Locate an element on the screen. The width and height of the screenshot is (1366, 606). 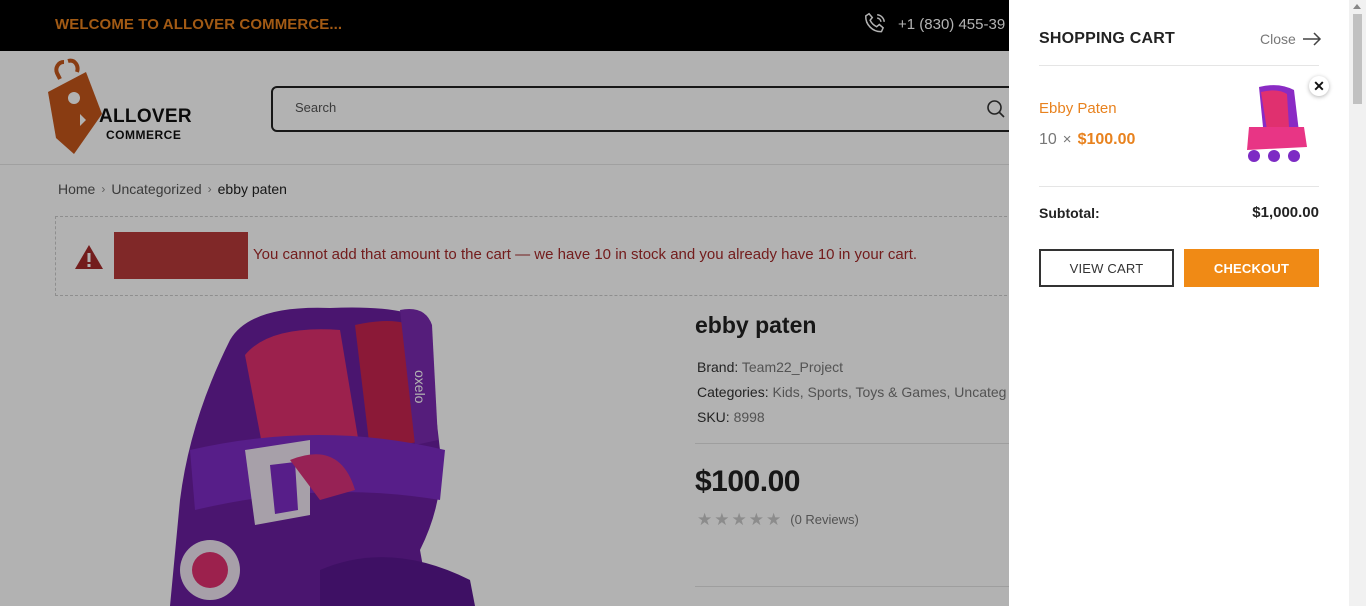
subtotal-label: Subtotal: is located at coordinates (1069, 213).